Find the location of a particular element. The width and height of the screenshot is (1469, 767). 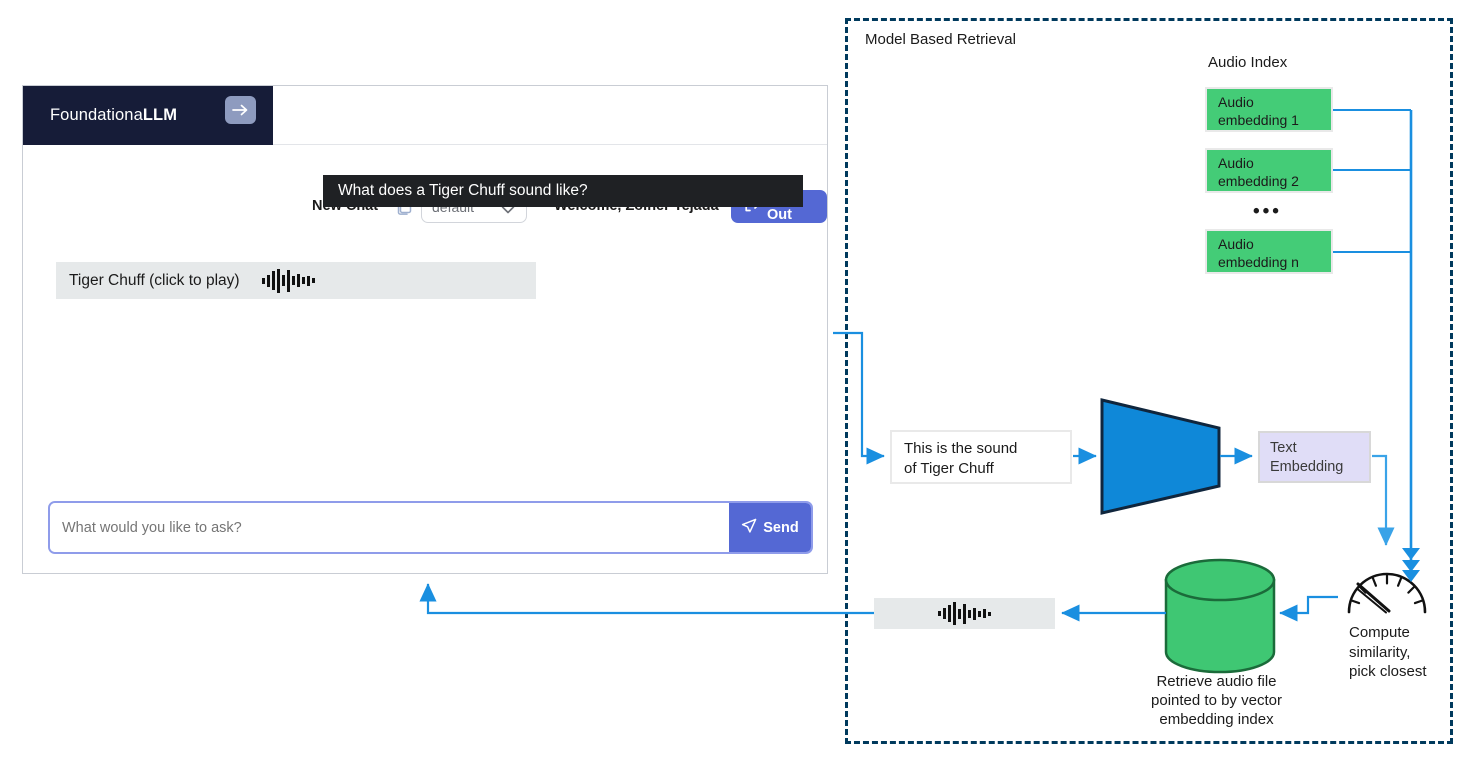

sidebar-collapse-button is located at coordinates (240, 110).